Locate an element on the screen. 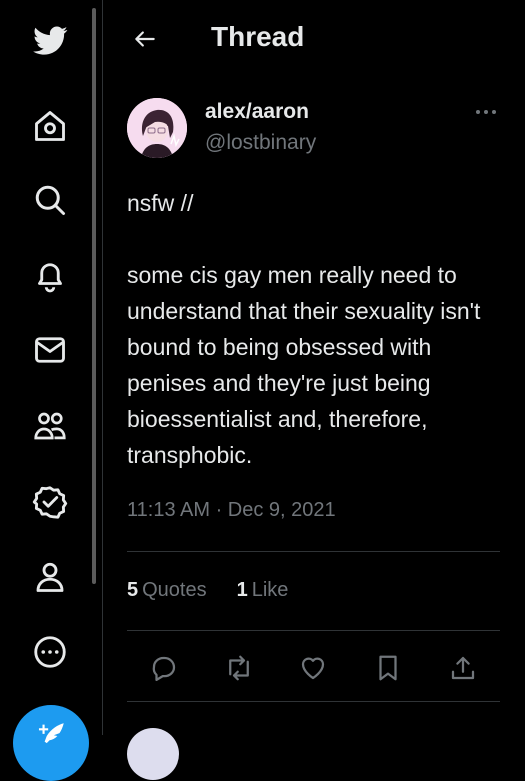  compose-feather-icon is located at coordinates (51, 733).